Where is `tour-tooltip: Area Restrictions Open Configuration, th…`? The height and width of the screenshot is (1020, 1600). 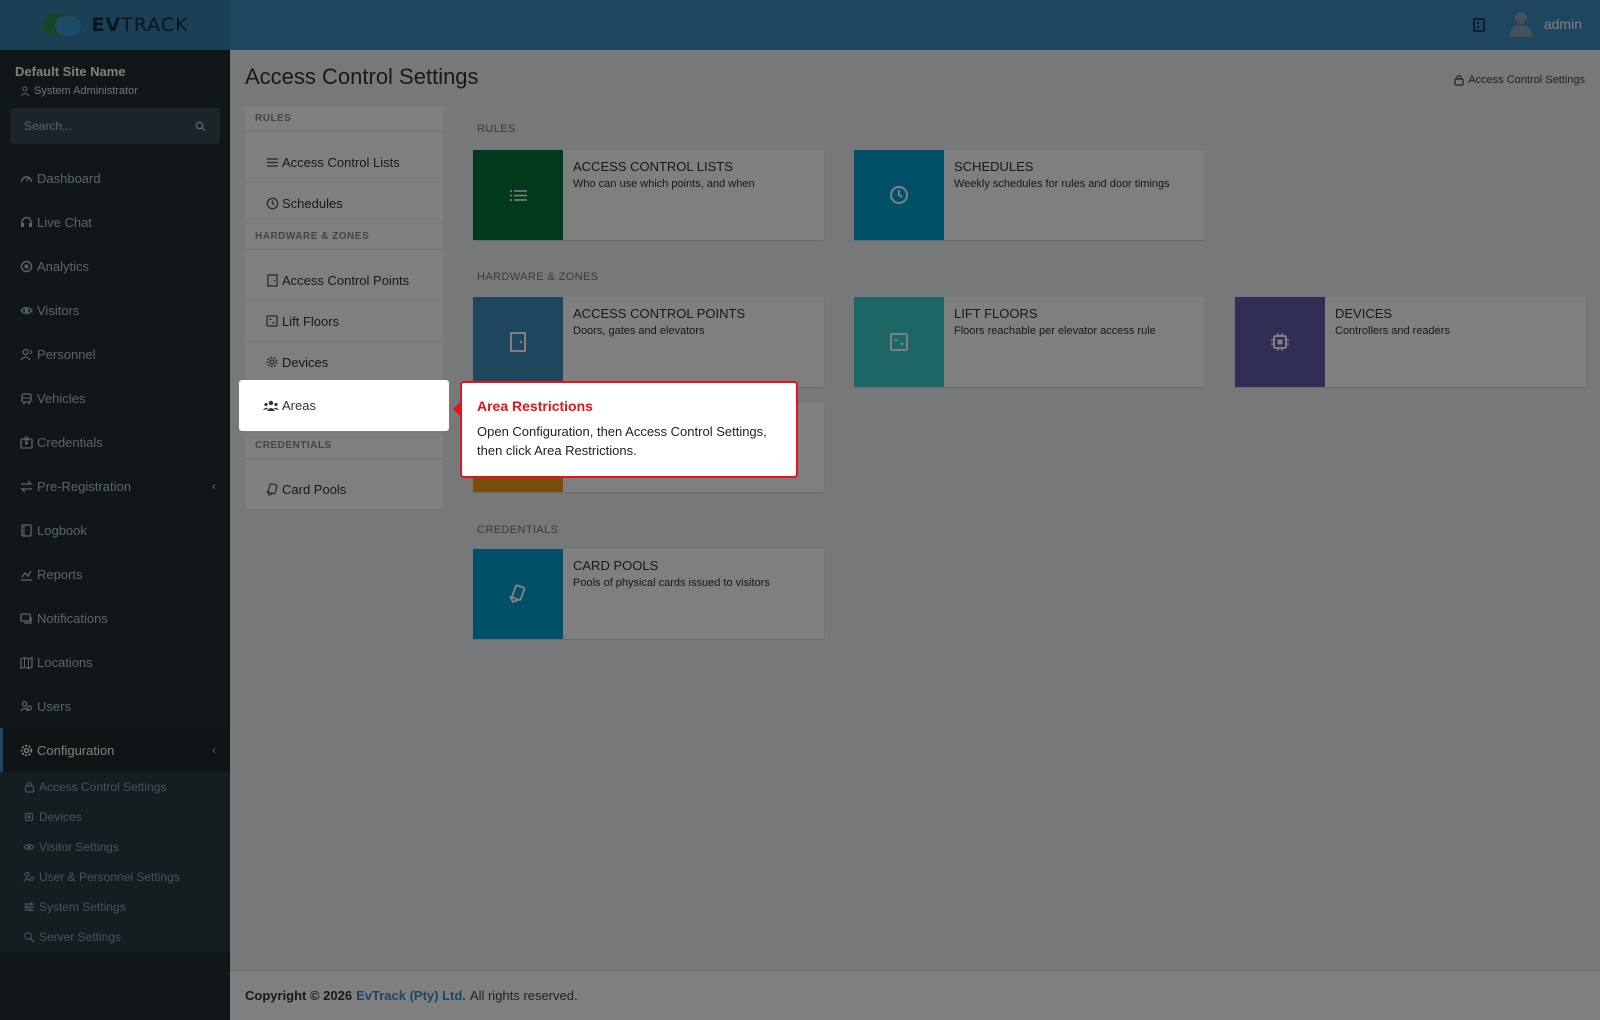 tour-tooltip: Area Restrictions Open Configuration, th… is located at coordinates (625, 429).